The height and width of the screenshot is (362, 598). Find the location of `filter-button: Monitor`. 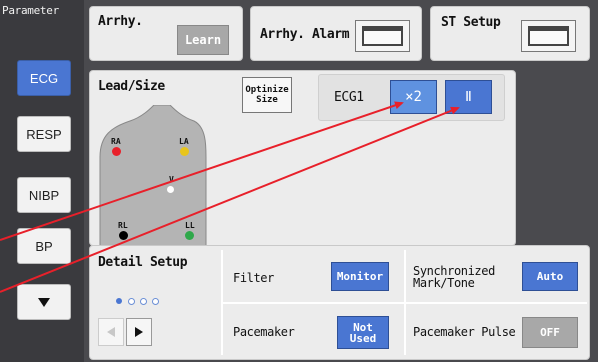

filter-button: Monitor is located at coordinates (360, 276).